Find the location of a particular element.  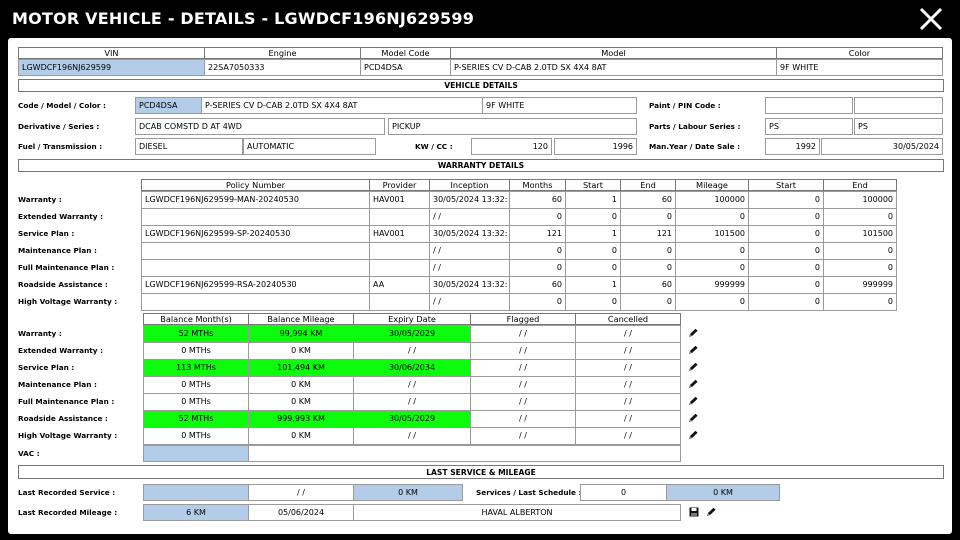

vac-field is located at coordinates (196, 453).